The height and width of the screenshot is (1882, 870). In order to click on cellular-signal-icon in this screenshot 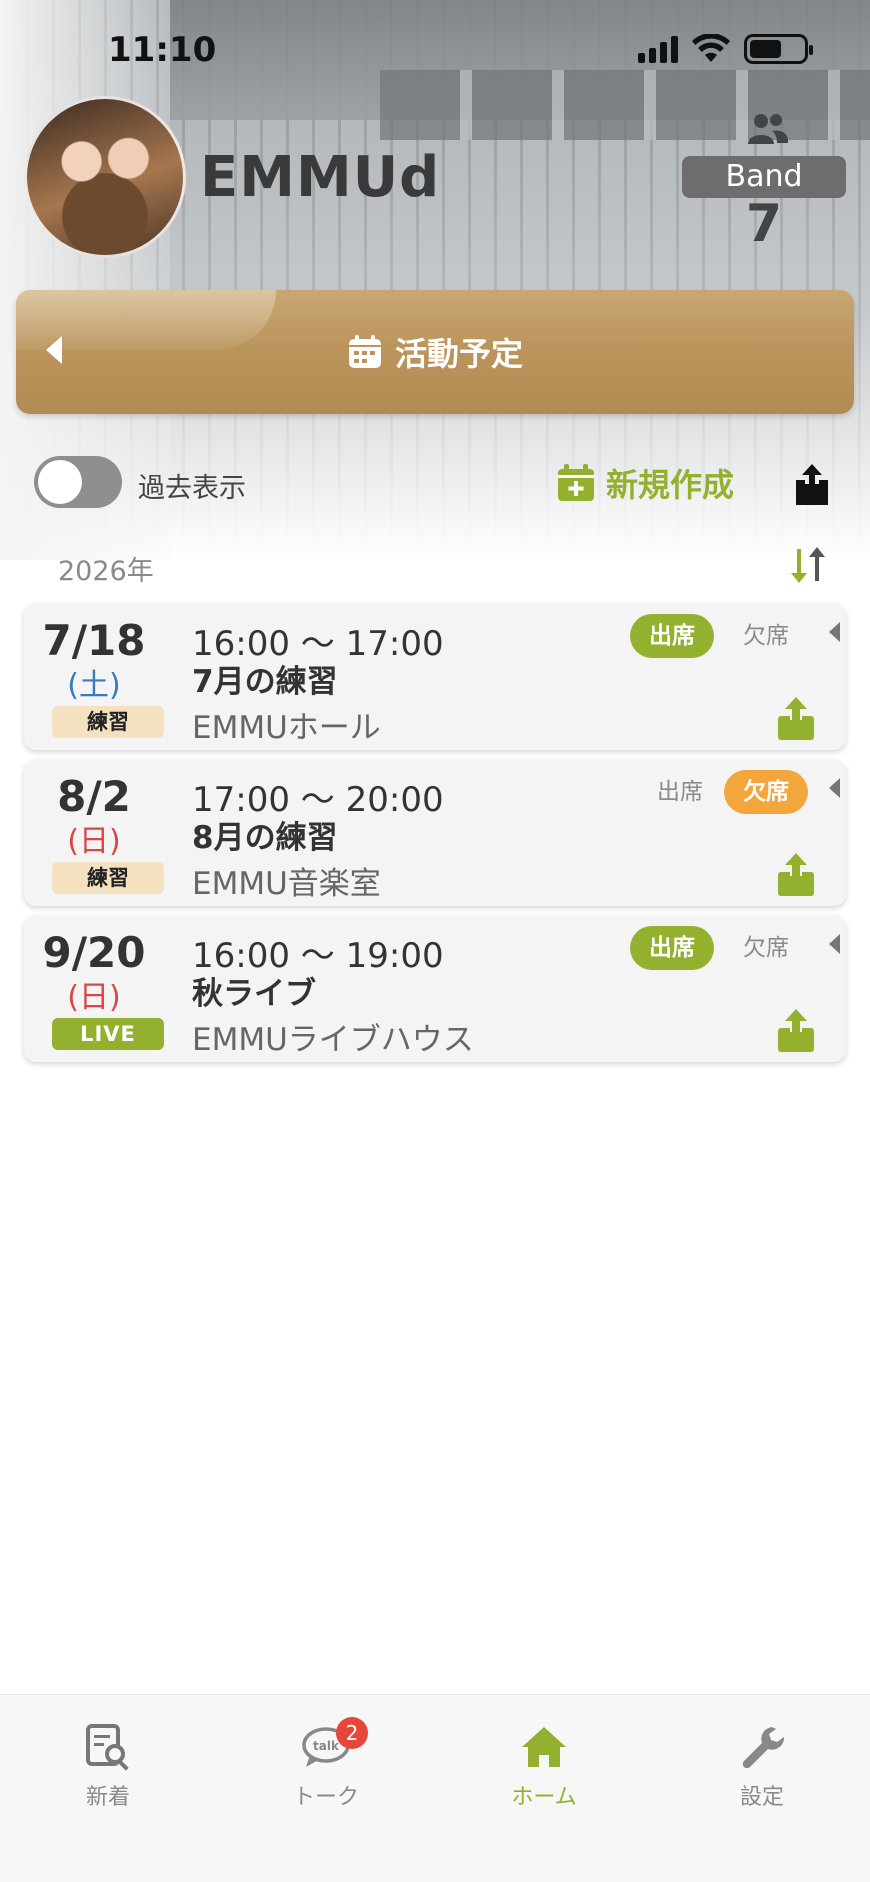, I will do `click(658, 49)`.